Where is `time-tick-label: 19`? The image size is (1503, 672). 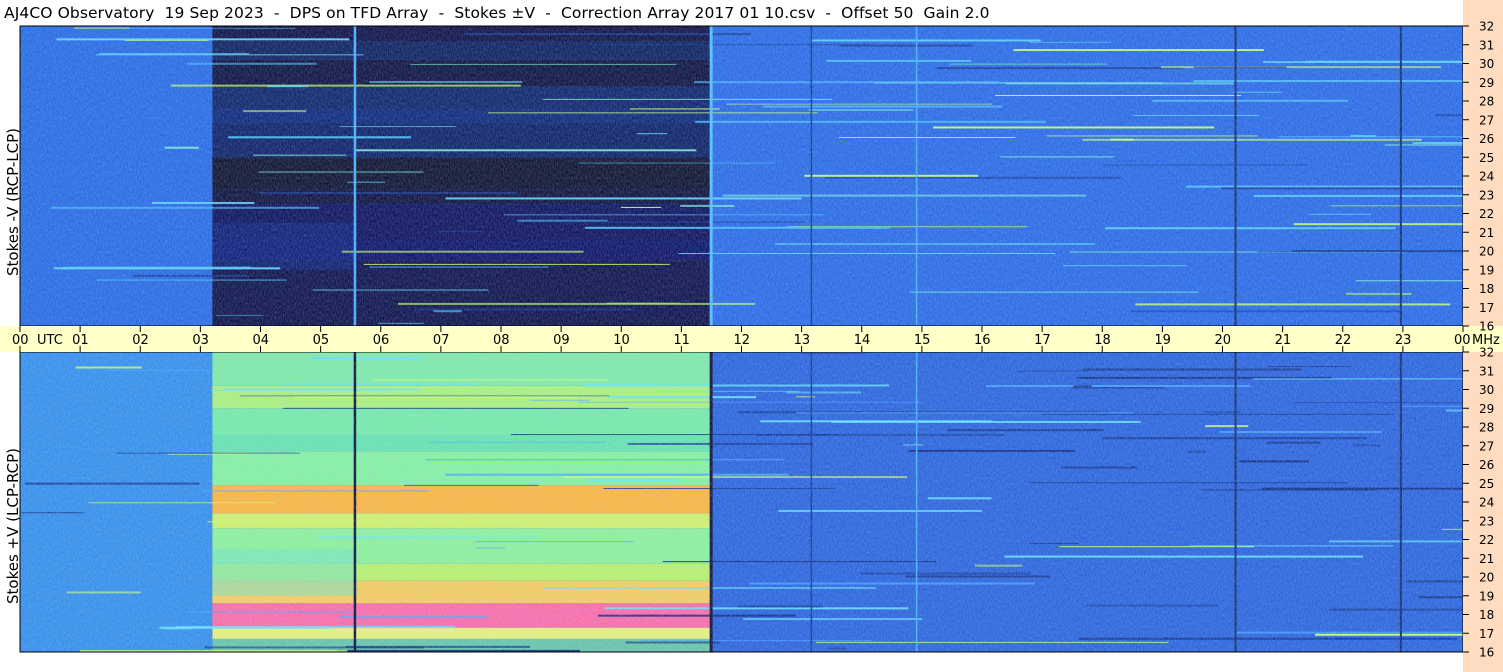
time-tick-label: 19 is located at coordinates (1162, 340).